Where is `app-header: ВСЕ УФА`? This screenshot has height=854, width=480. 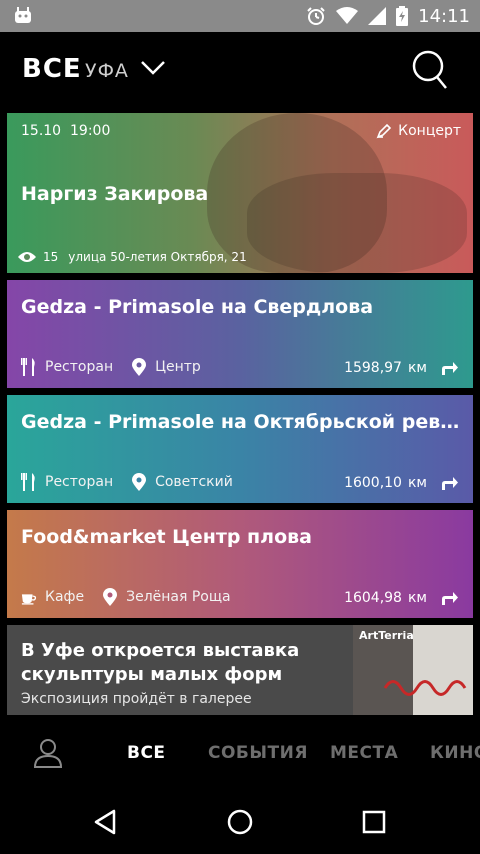 app-header: ВСЕ УФА is located at coordinates (240, 68).